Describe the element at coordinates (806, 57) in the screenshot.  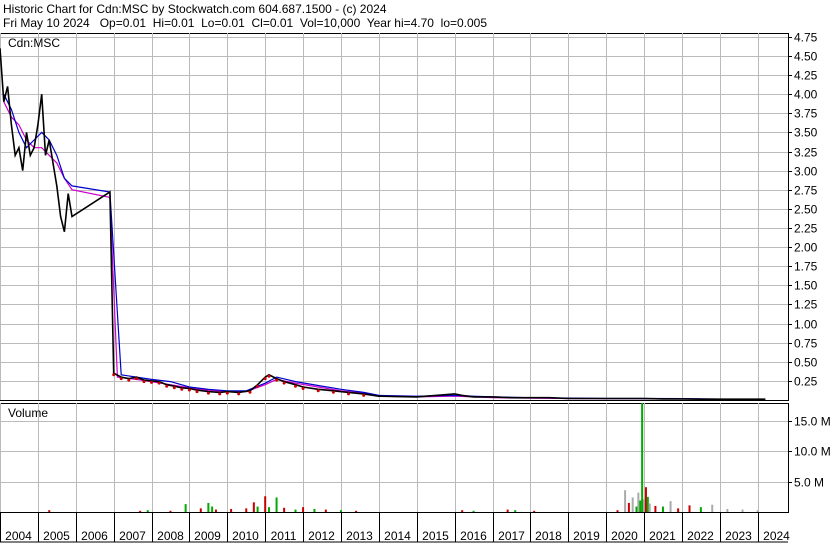
I see `price-y-tick-label: 4.50` at that location.